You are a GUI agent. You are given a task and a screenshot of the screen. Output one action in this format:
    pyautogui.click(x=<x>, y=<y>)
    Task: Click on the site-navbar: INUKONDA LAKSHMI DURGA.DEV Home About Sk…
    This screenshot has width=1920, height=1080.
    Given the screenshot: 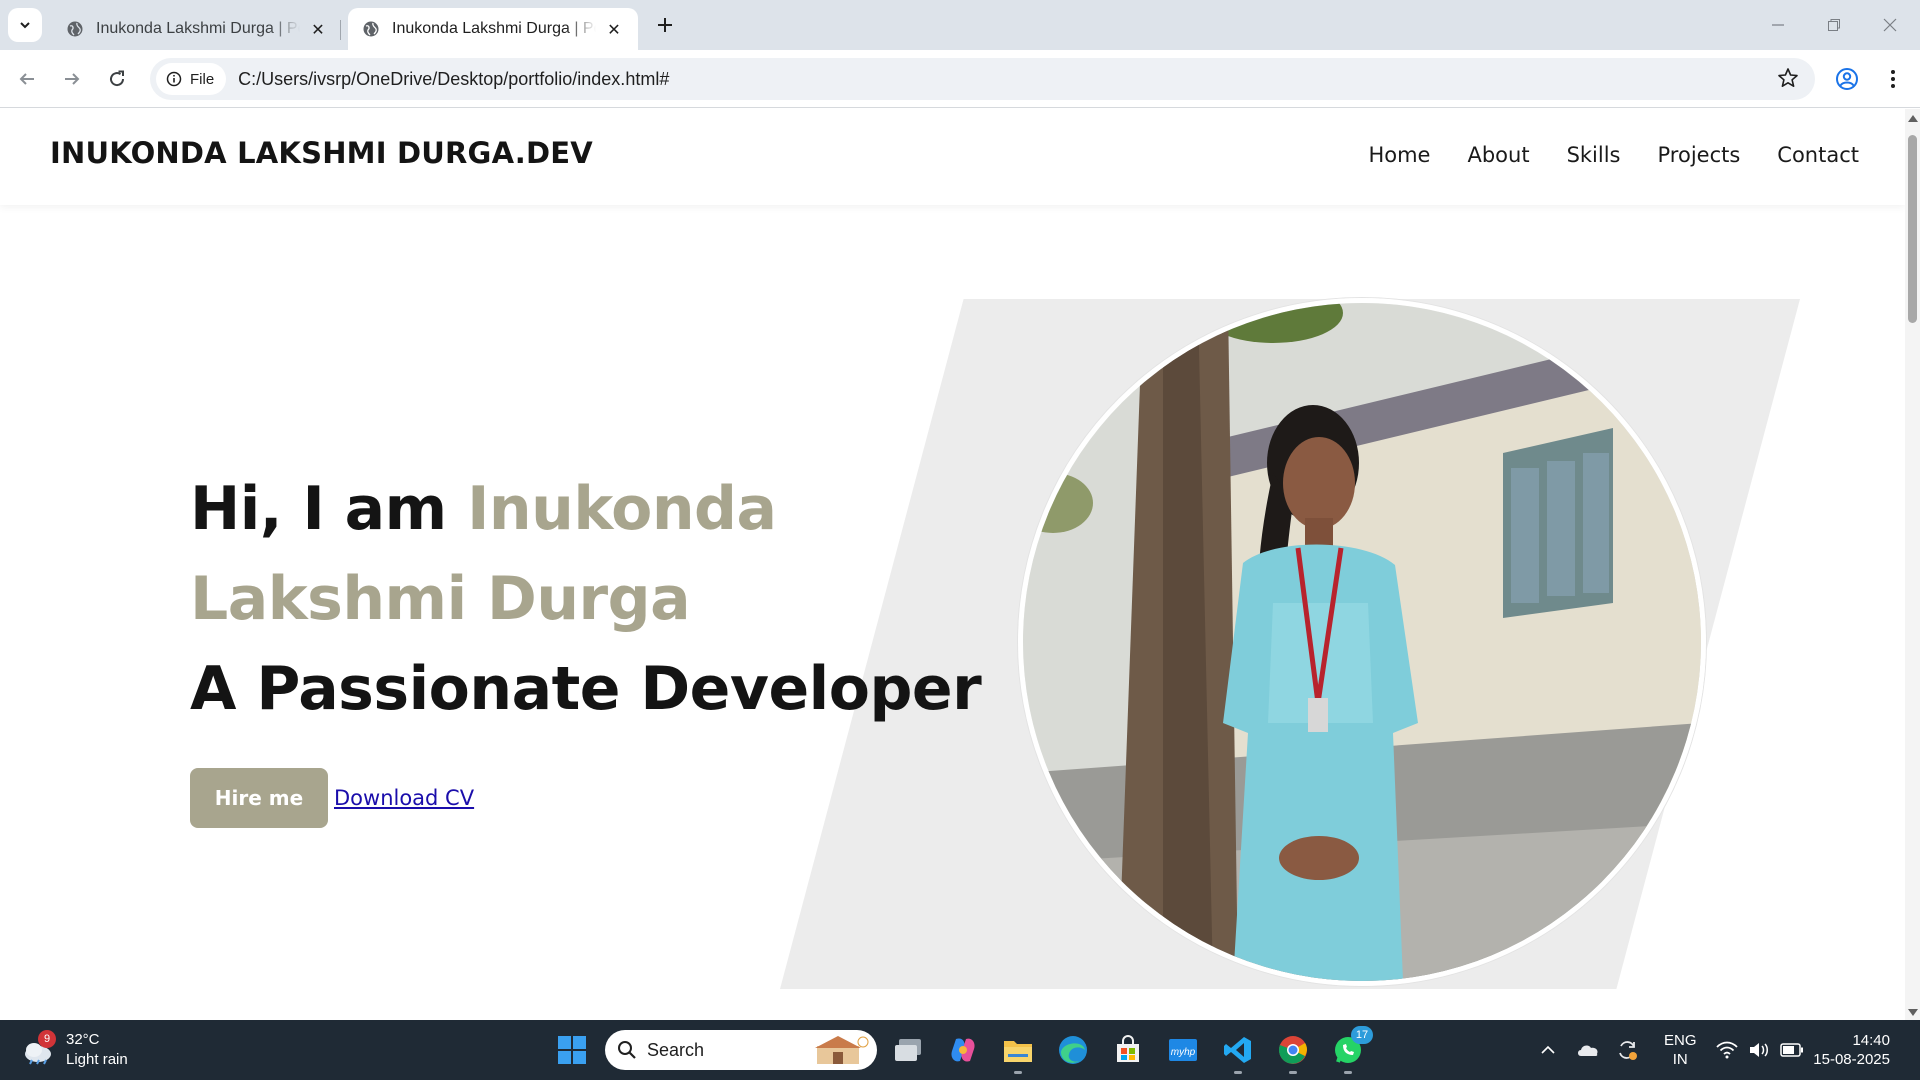 What is the action you would take?
    pyautogui.click(x=952, y=157)
    